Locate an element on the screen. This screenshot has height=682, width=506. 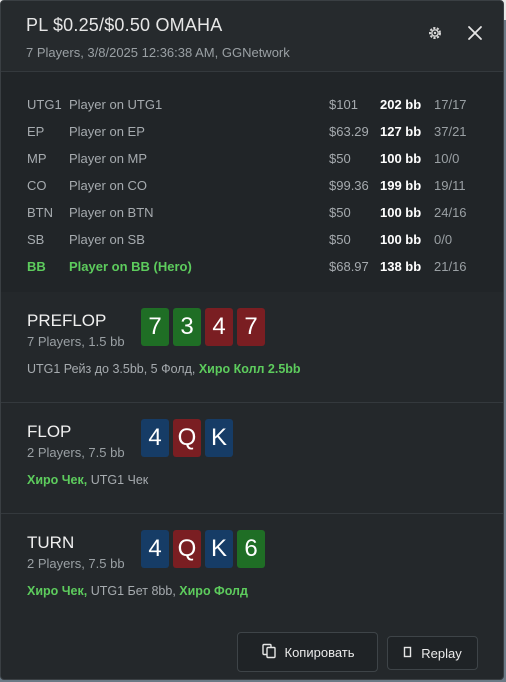
copy-button-label: Копировать is located at coordinates (319, 652).